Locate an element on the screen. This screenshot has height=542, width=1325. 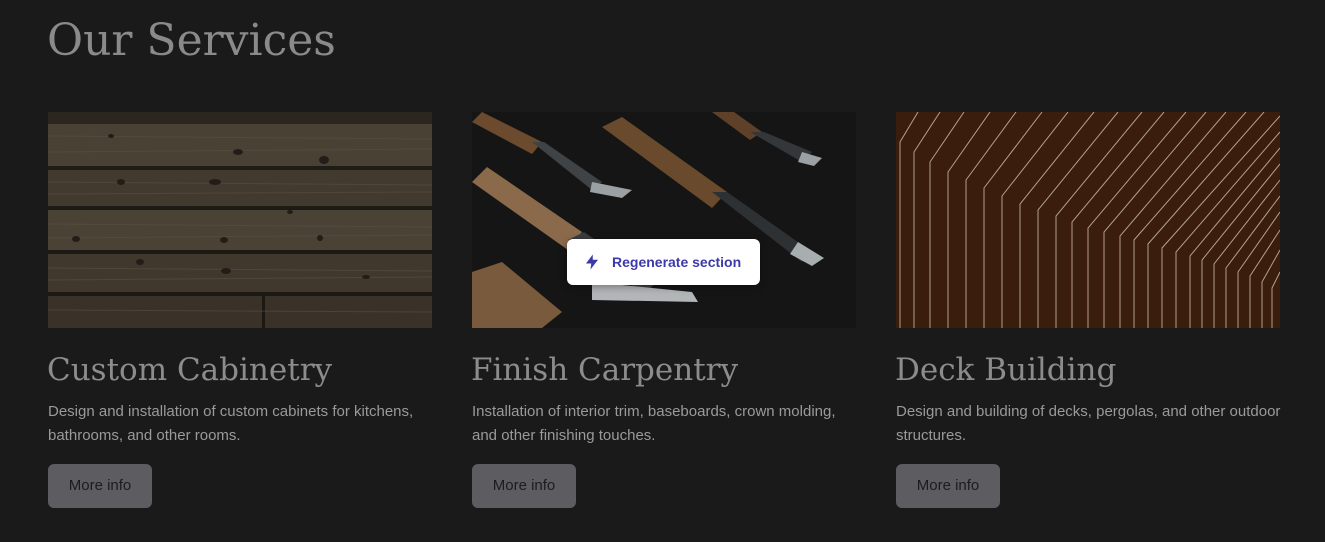
service-title: Custom Cabinetry is located at coordinates (190, 370).